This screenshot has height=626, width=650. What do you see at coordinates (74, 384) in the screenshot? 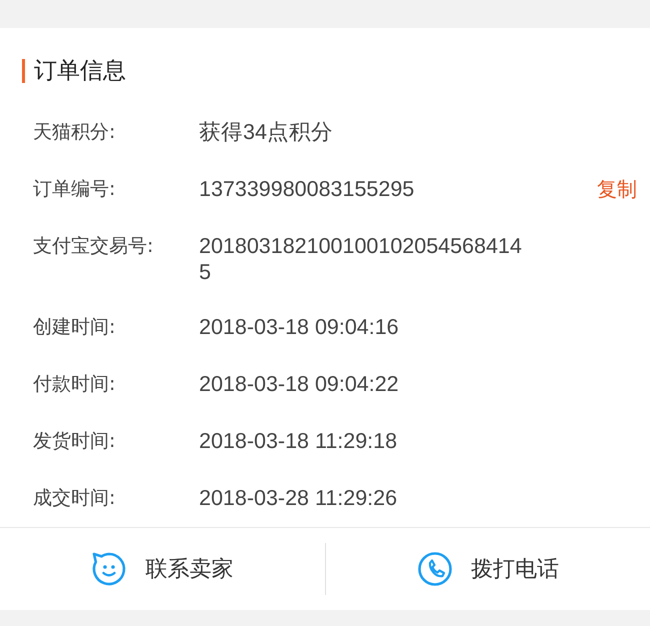
I see `field-label: 付款时间:` at bounding box center [74, 384].